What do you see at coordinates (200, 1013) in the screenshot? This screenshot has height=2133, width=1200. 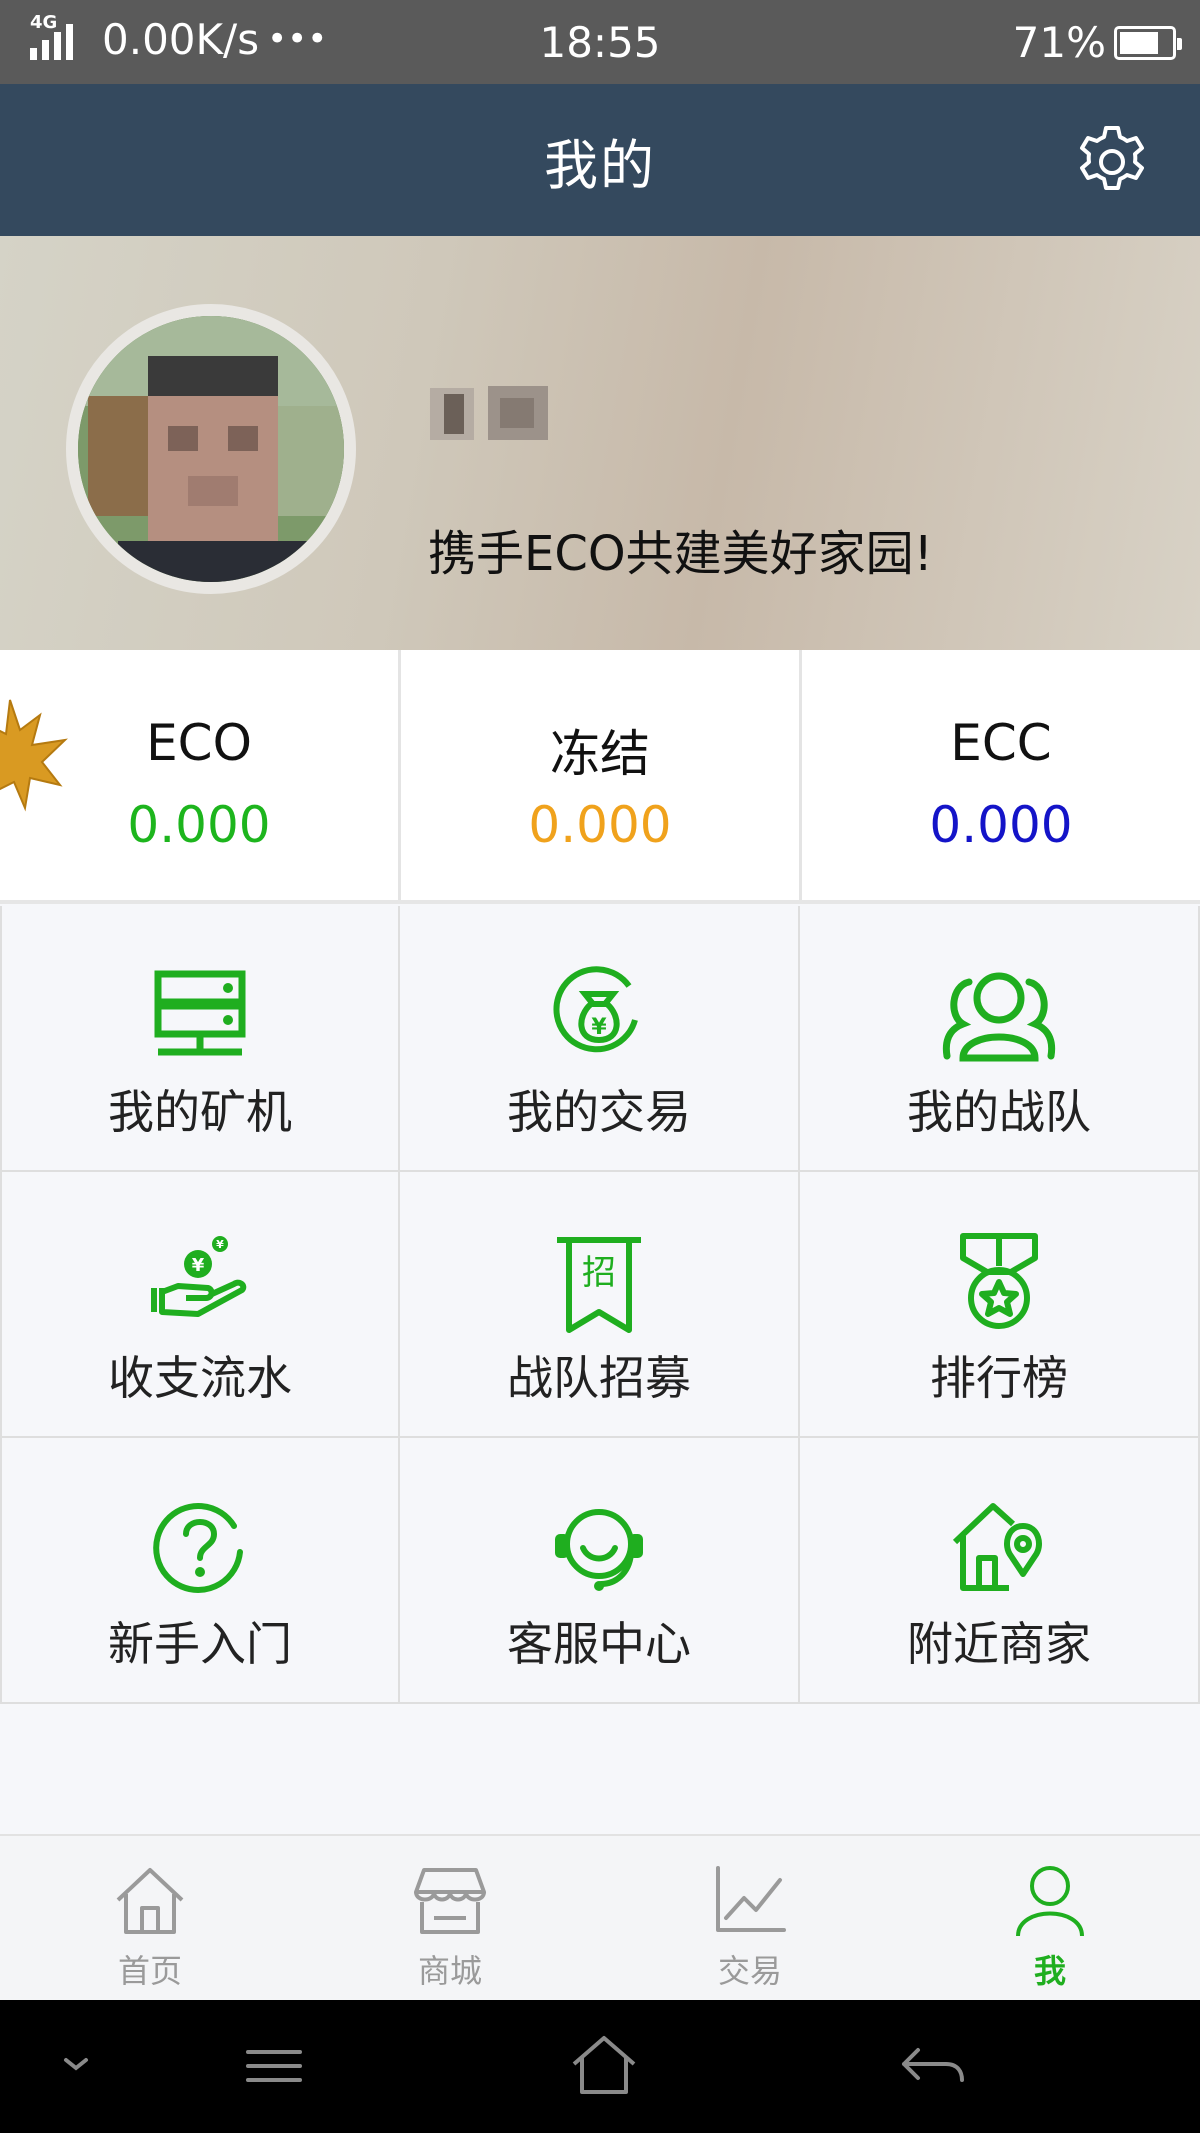 I see `server-icon` at bounding box center [200, 1013].